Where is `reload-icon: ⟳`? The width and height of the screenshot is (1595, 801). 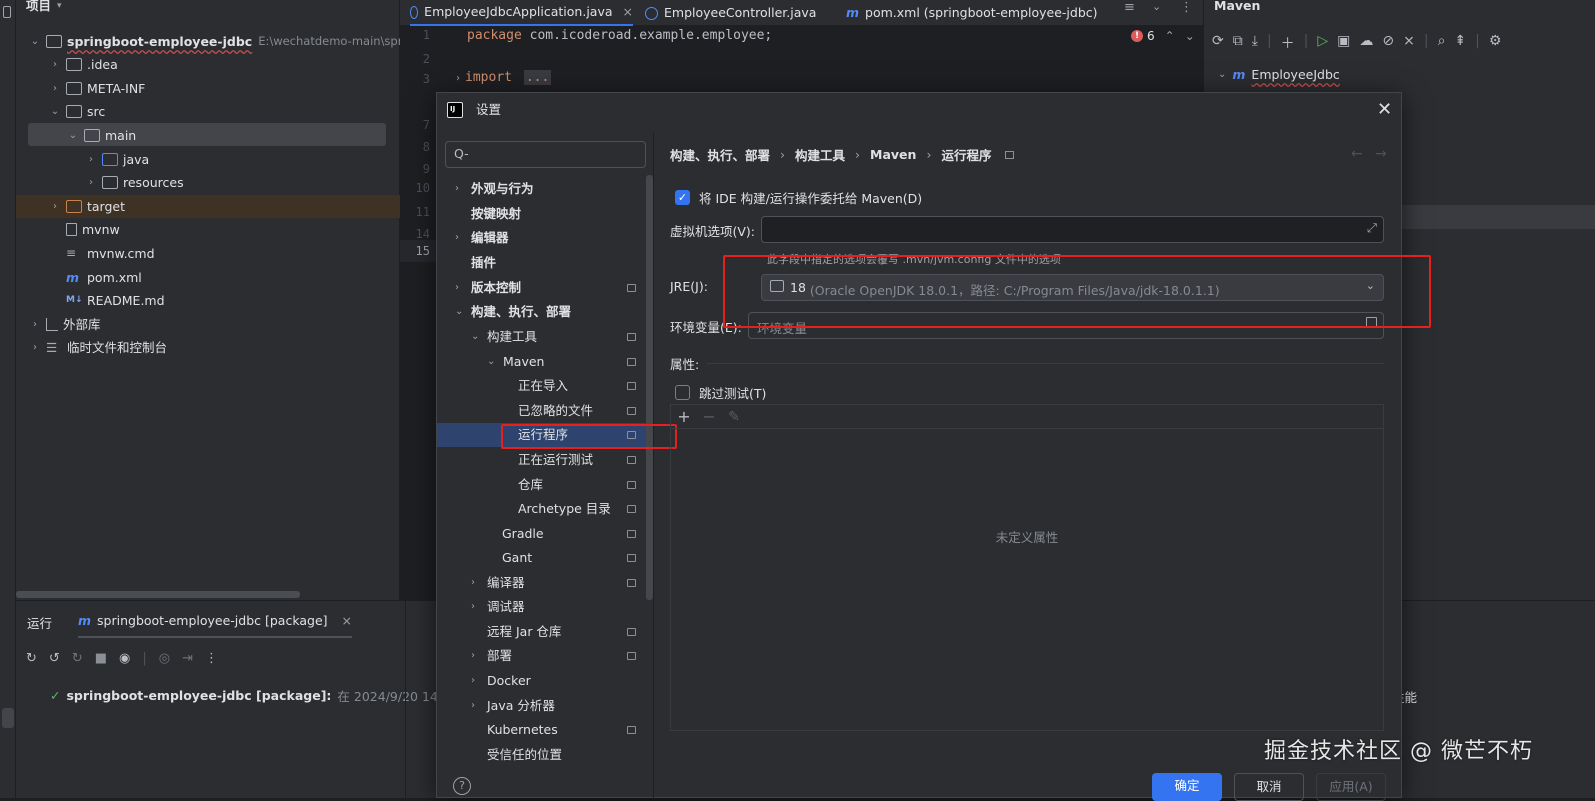
reload-icon: ⟳ is located at coordinates (1218, 43).